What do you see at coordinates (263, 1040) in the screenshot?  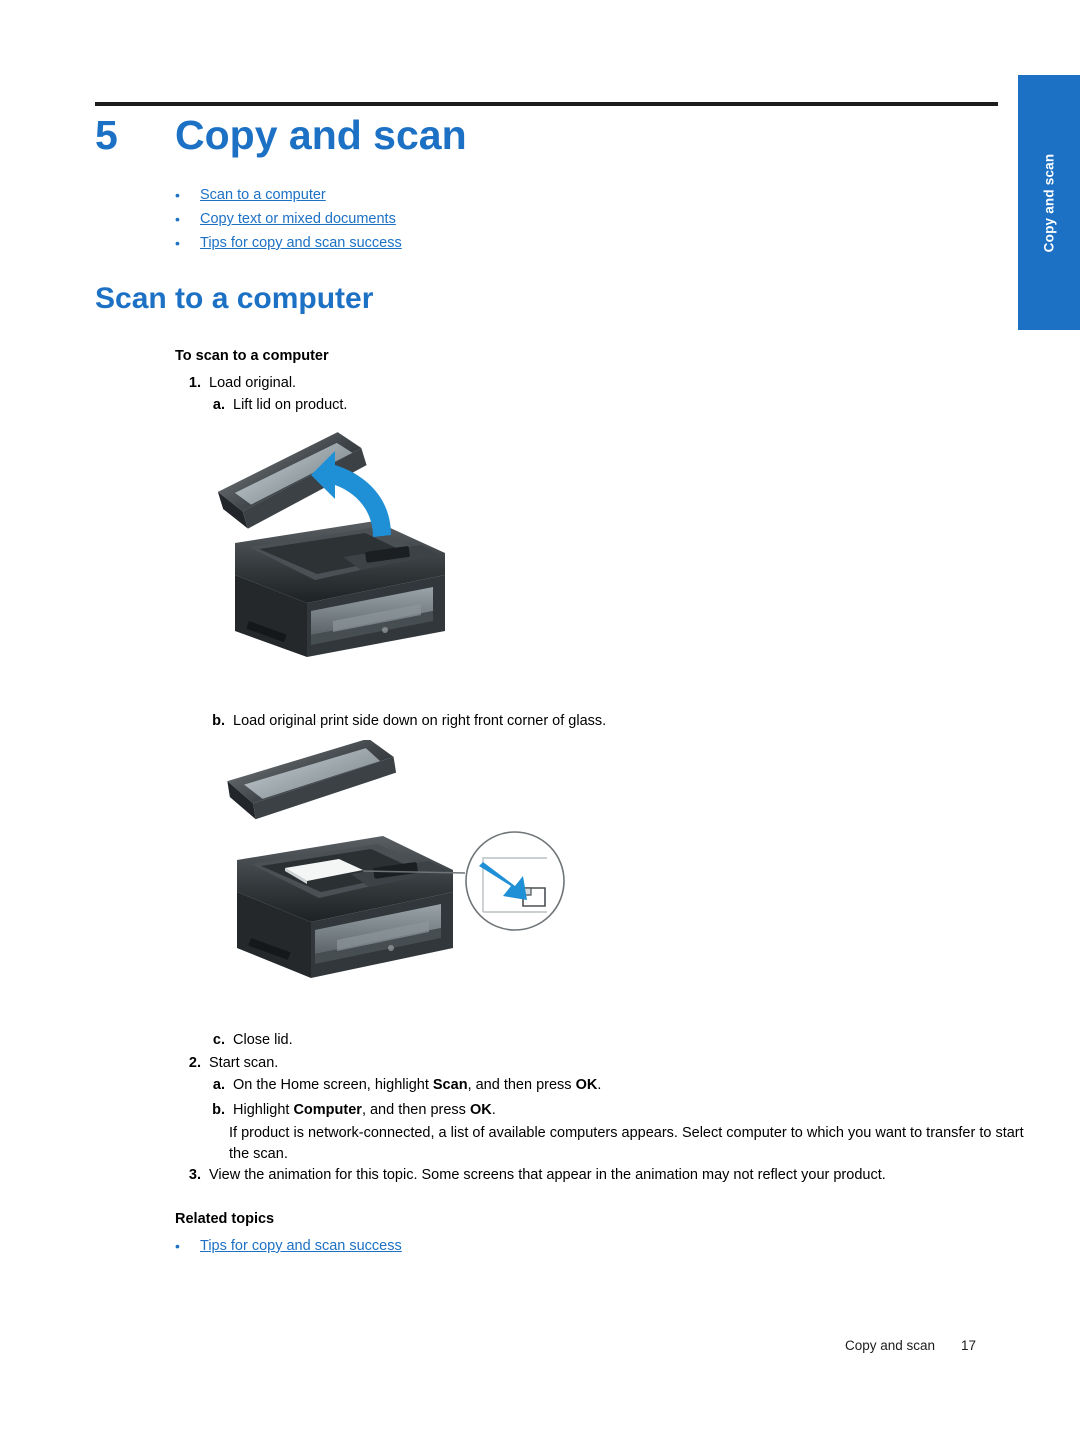 I see `step-text: Close lid.` at bounding box center [263, 1040].